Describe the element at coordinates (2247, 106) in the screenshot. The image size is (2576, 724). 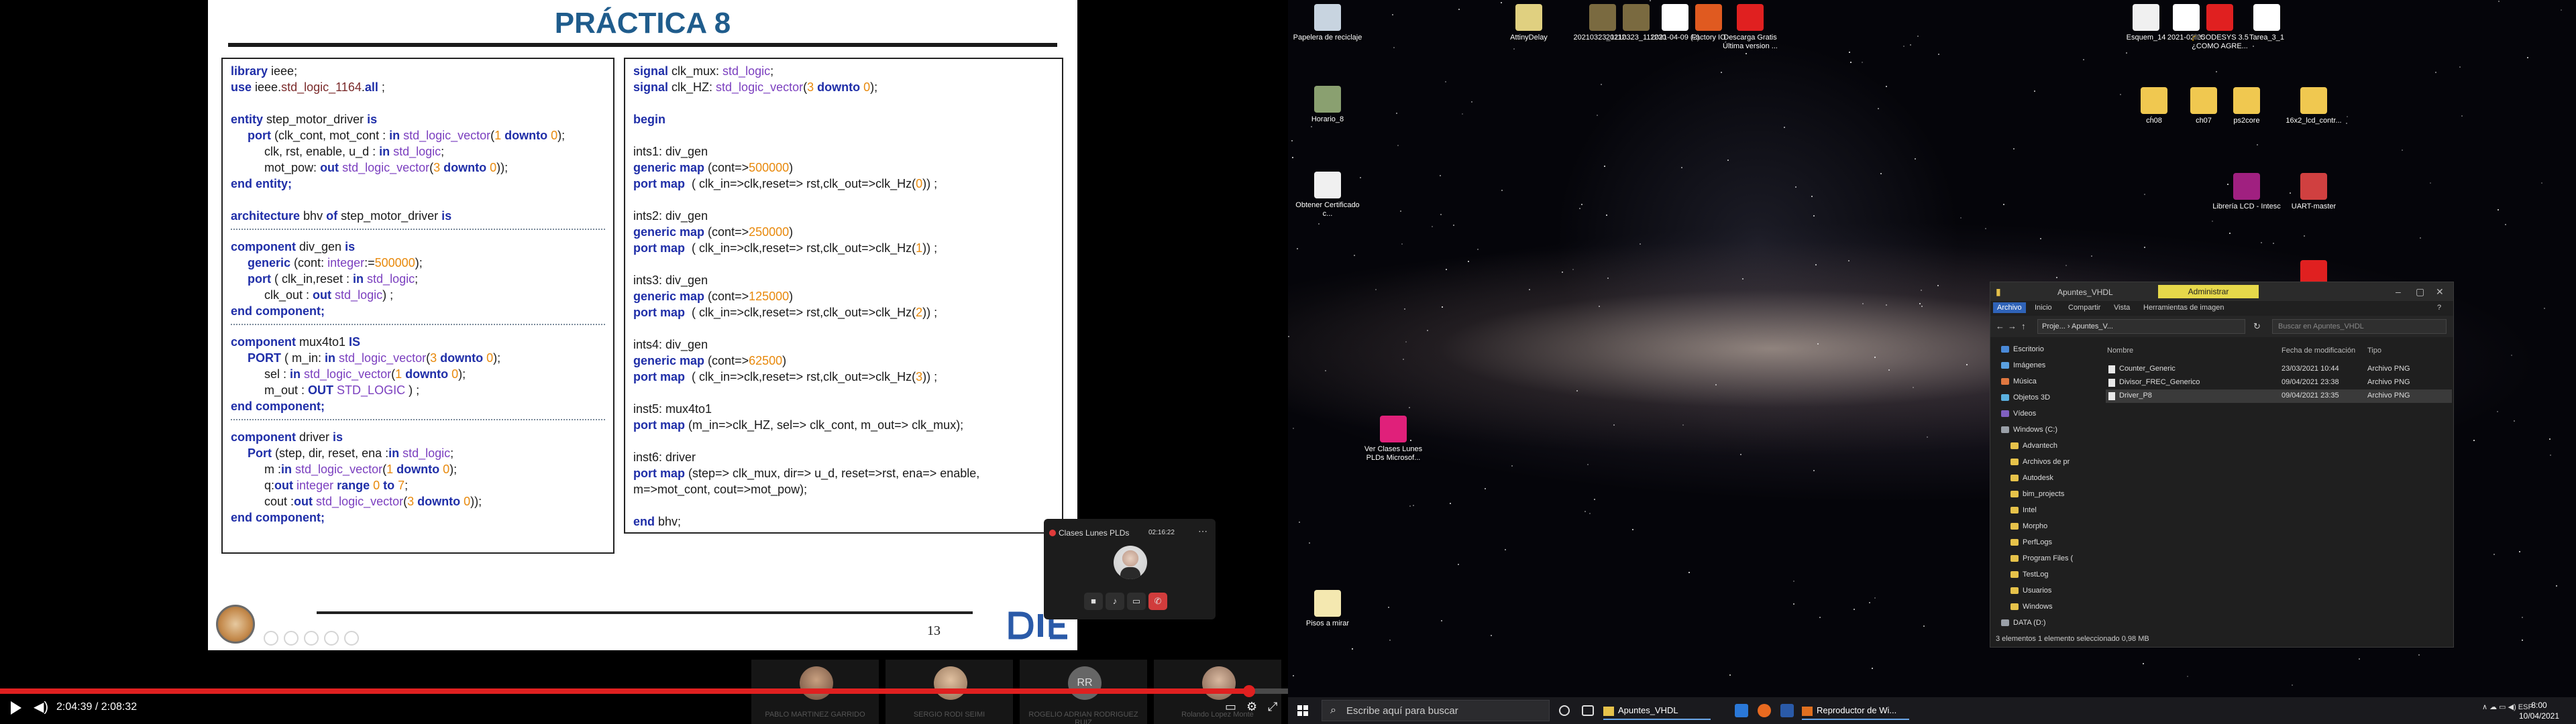
I see `desktop-icon: ps2core` at that location.